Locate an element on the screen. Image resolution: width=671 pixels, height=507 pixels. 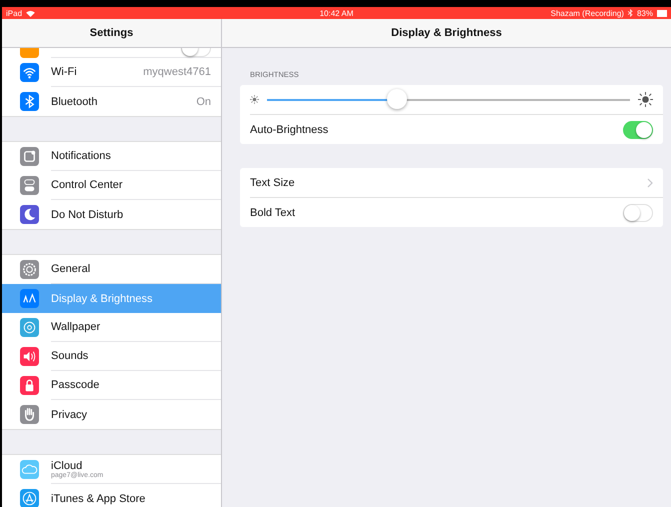
sidebar-item: Wi-Fi myqwest4761 is located at coordinates (111, 72).